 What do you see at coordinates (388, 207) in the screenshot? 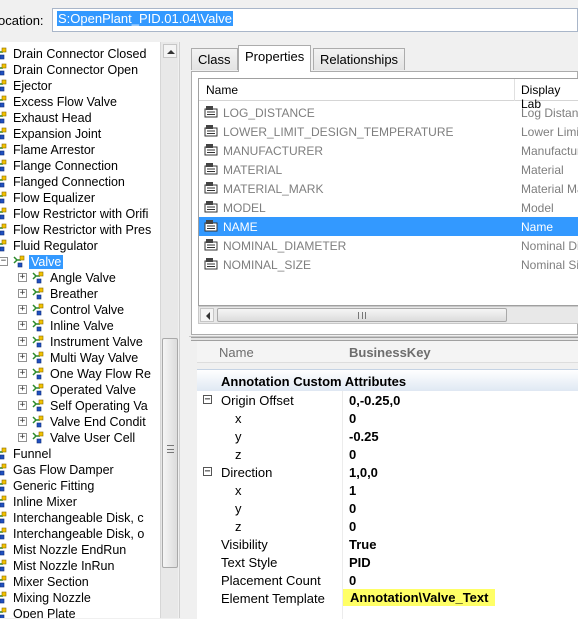
I see `property-row: MODEL Model` at bounding box center [388, 207].